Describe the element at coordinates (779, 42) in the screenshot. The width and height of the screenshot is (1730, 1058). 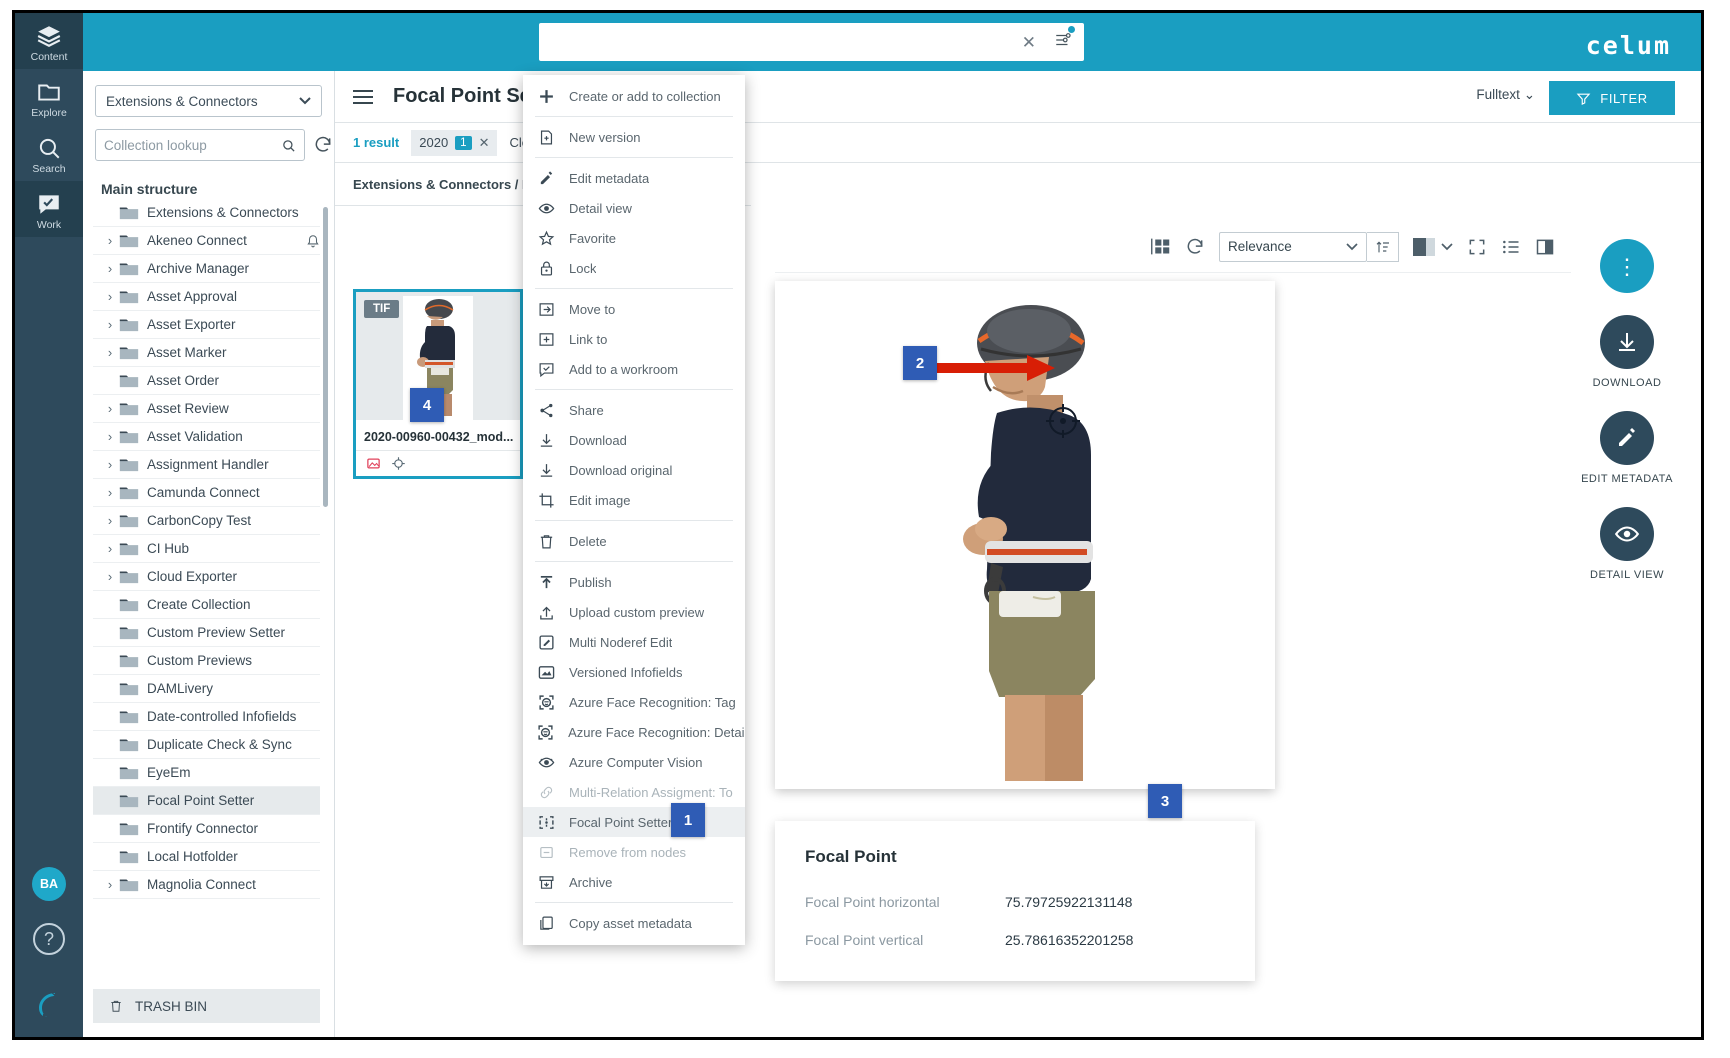
I see `search-input` at that location.